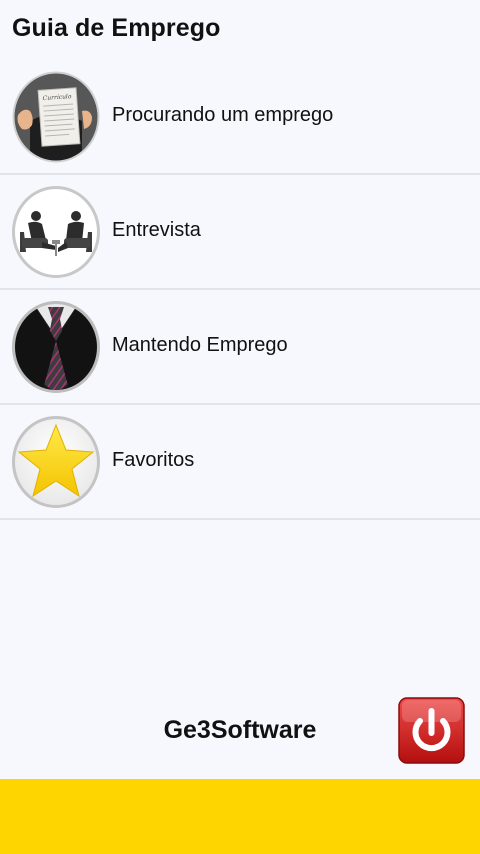  What do you see at coordinates (223, 115) in the screenshot?
I see `menu-item-label: Procurando um emprego` at bounding box center [223, 115].